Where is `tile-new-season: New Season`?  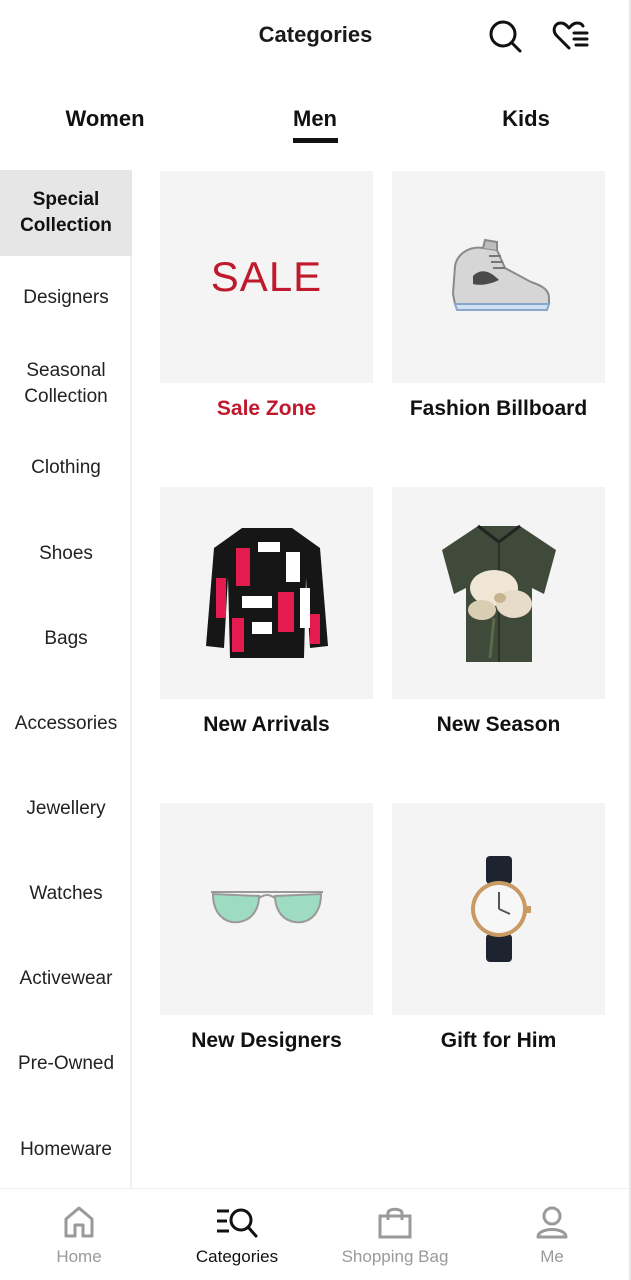 tile-new-season: New Season is located at coordinates (498, 612).